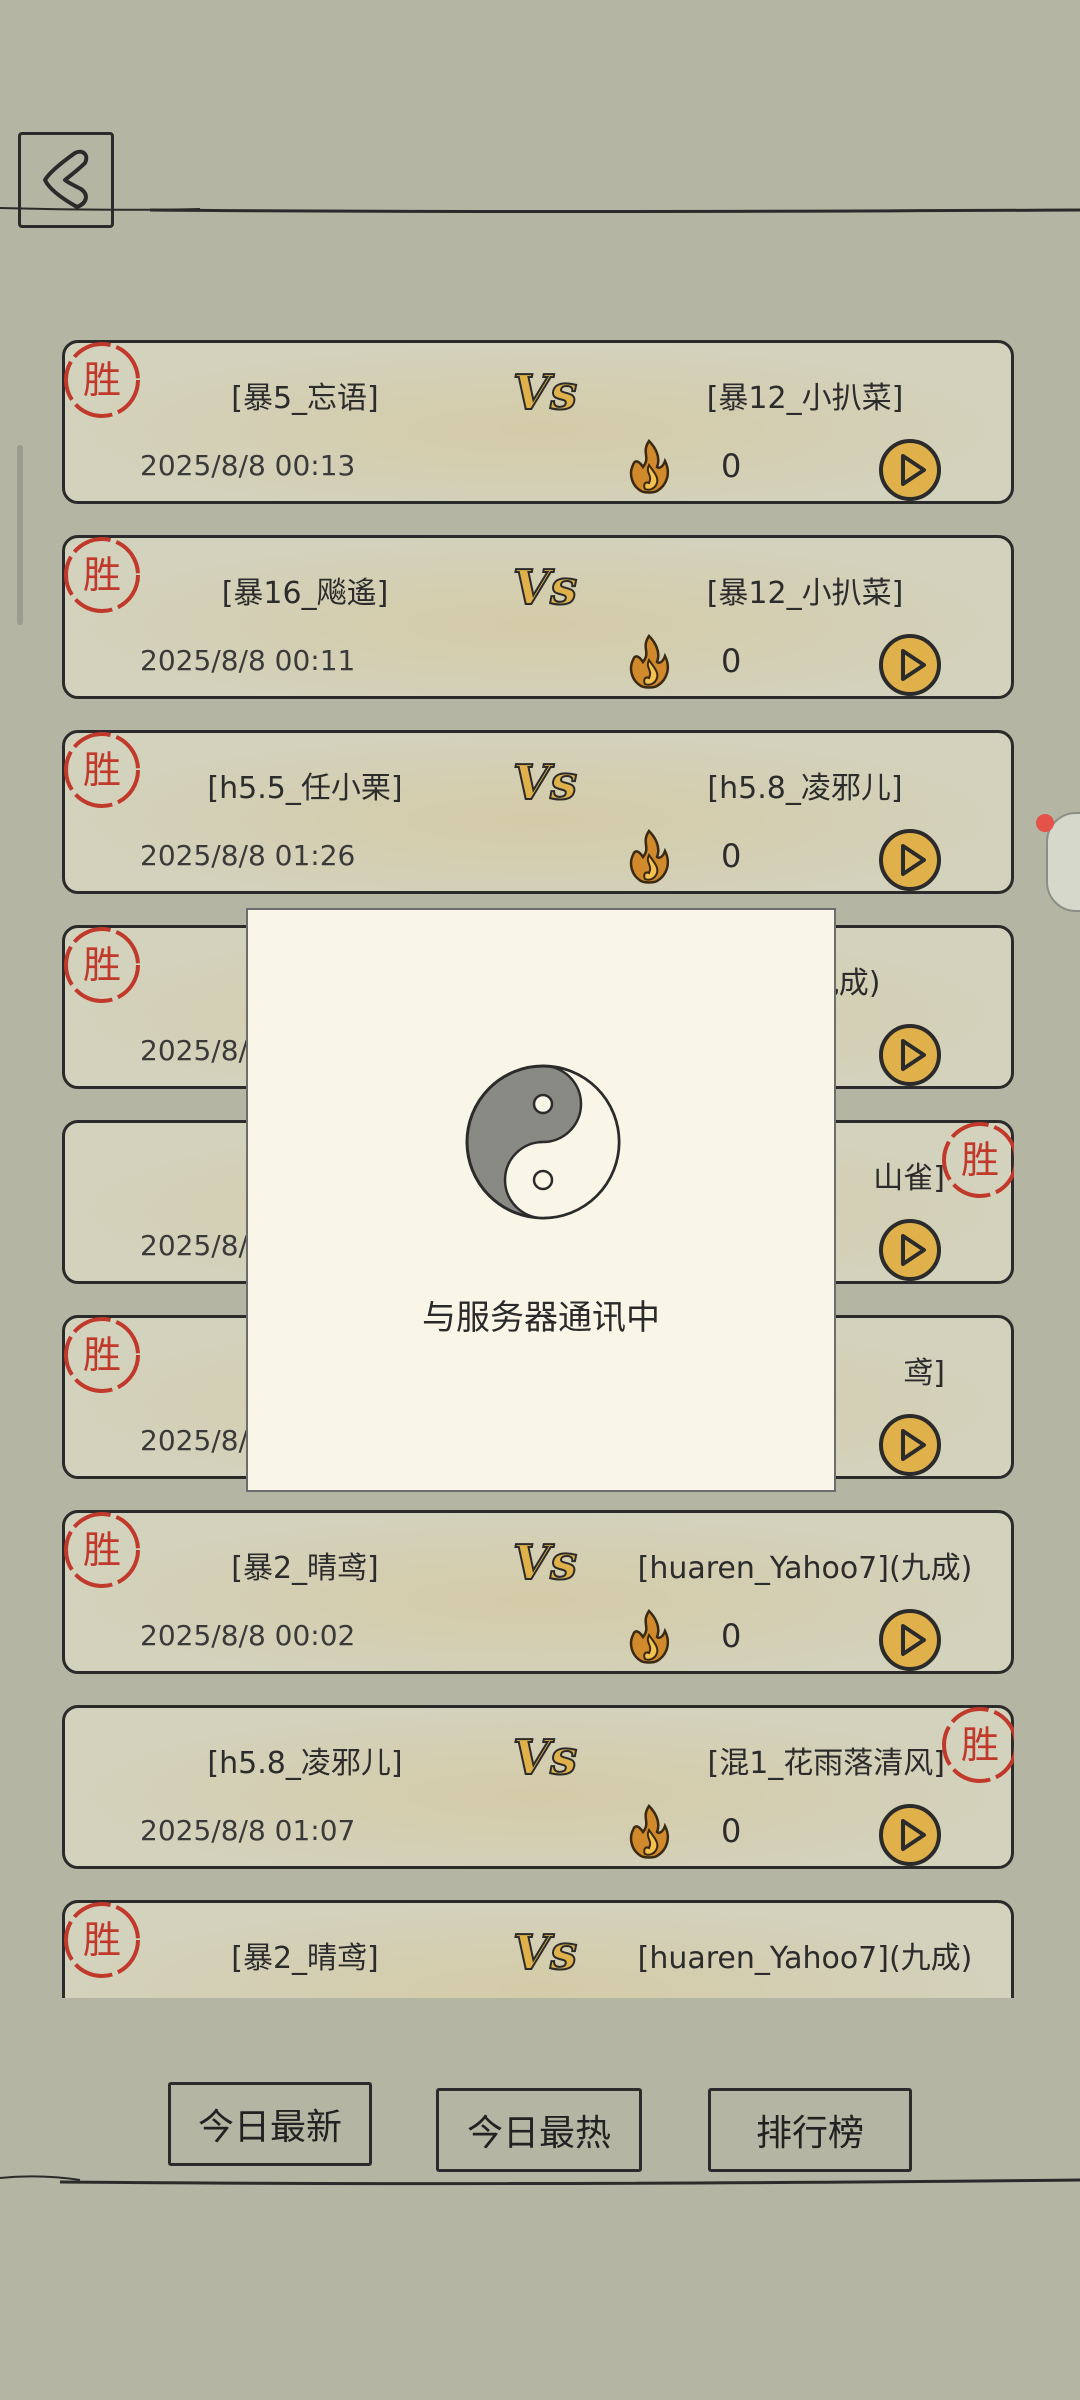  I want to click on loading-message: 与服务器通讯中, so click(541, 1318).